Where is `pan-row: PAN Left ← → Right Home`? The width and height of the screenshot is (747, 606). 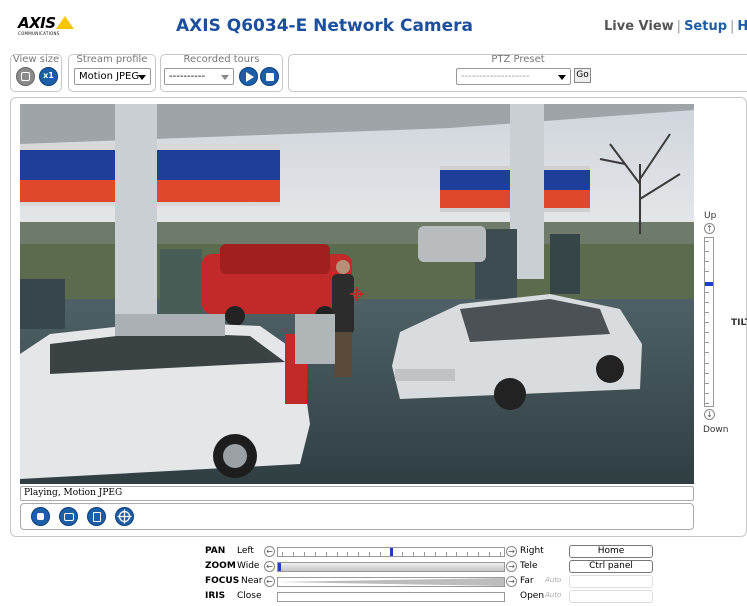 pan-row: PAN Left ← → Right Home is located at coordinates (440, 551).